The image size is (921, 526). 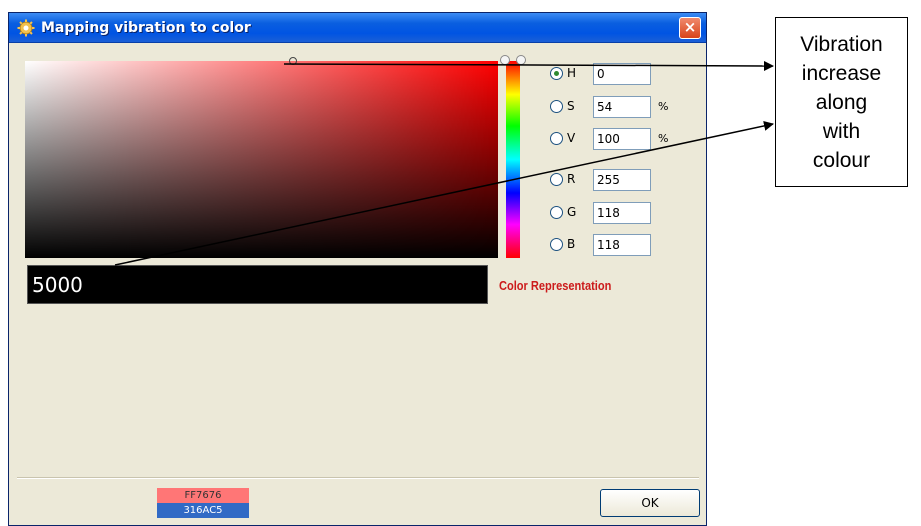 What do you see at coordinates (293, 61) in the screenshot?
I see `color-selection-marker` at bounding box center [293, 61].